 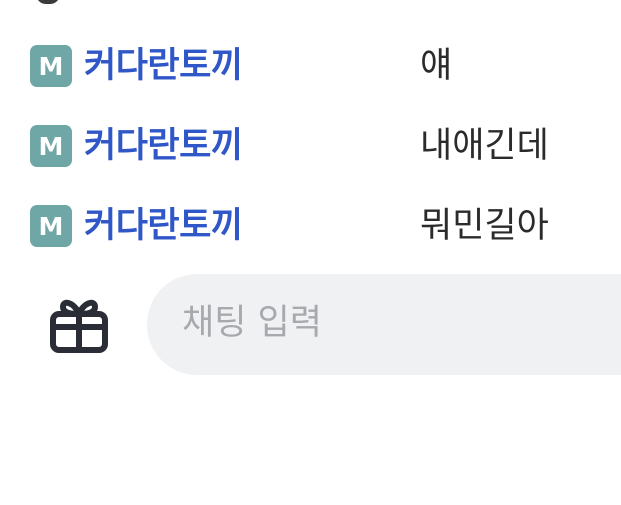 What do you see at coordinates (79, 325) in the screenshot?
I see `gift-icon` at bounding box center [79, 325].